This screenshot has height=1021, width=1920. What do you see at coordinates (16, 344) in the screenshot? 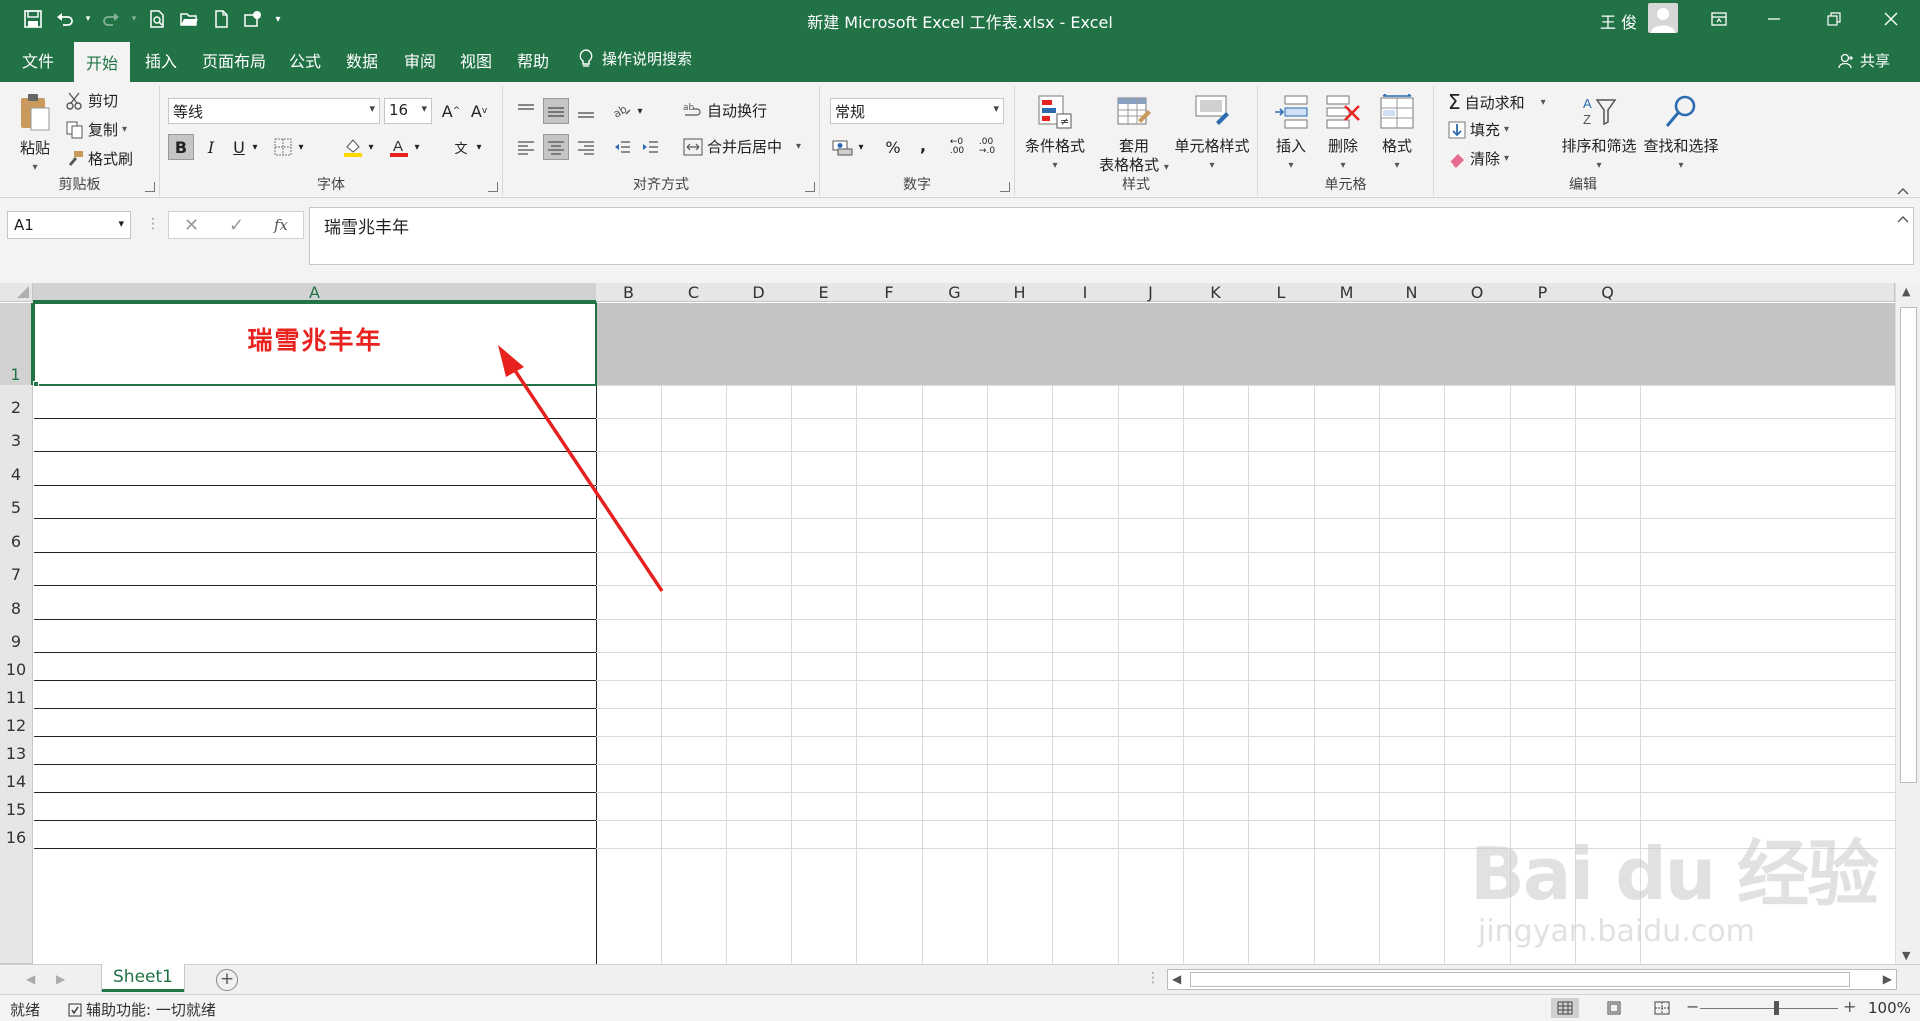
I see `row-header-1: 1` at bounding box center [16, 344].